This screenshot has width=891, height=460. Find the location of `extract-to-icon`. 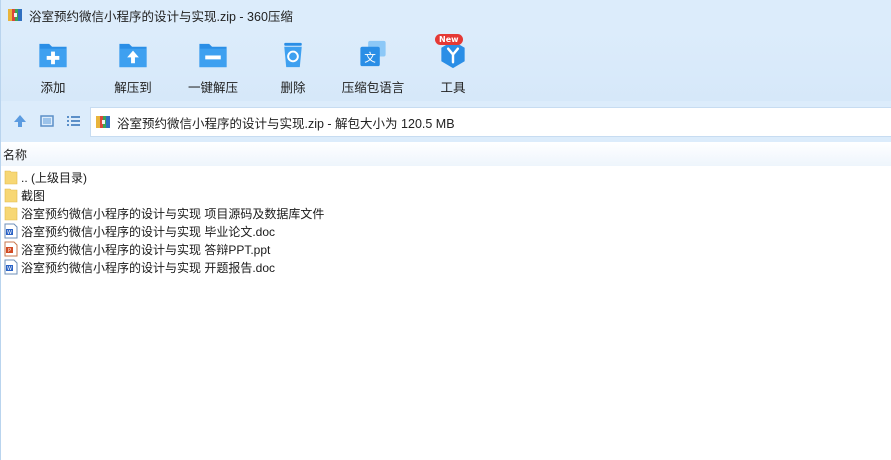

extract-to-icon is located at coordinates (133, 55).